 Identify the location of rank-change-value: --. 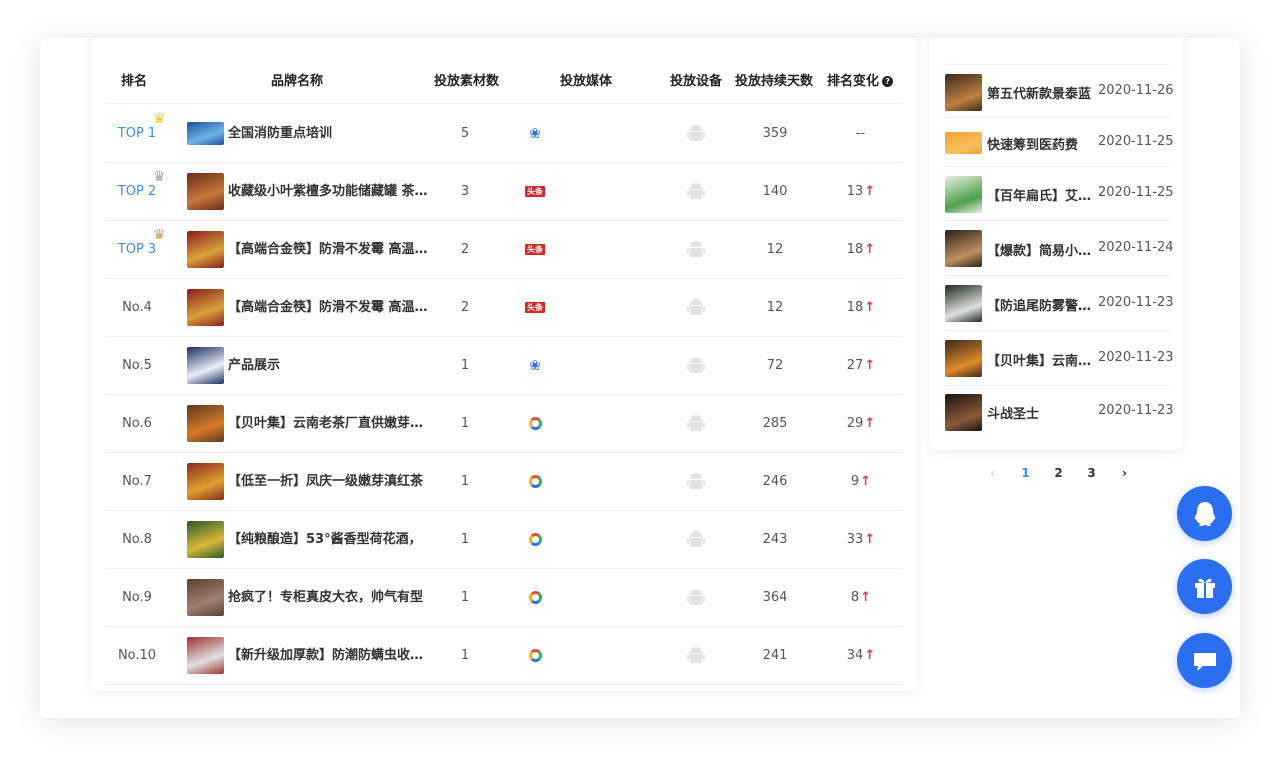
(860, 133).